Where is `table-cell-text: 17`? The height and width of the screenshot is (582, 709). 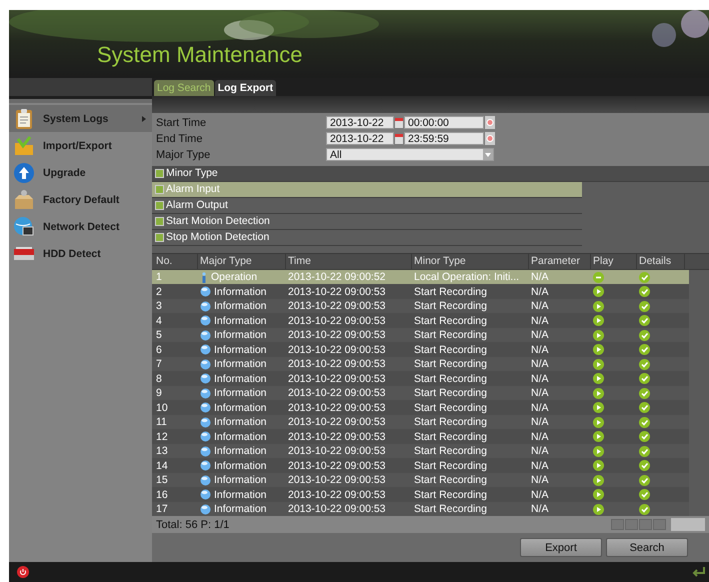 table-cell-text: 17 is located at coordinates (162, 509).